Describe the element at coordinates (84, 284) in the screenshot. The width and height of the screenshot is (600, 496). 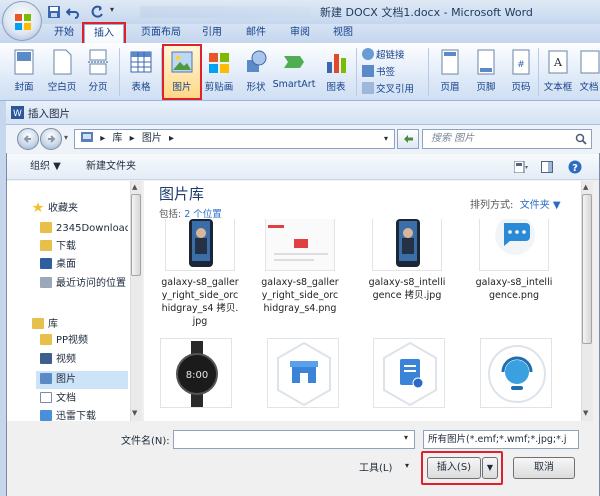
I see `nav-recent-places: 最近访问的位置` at that location.